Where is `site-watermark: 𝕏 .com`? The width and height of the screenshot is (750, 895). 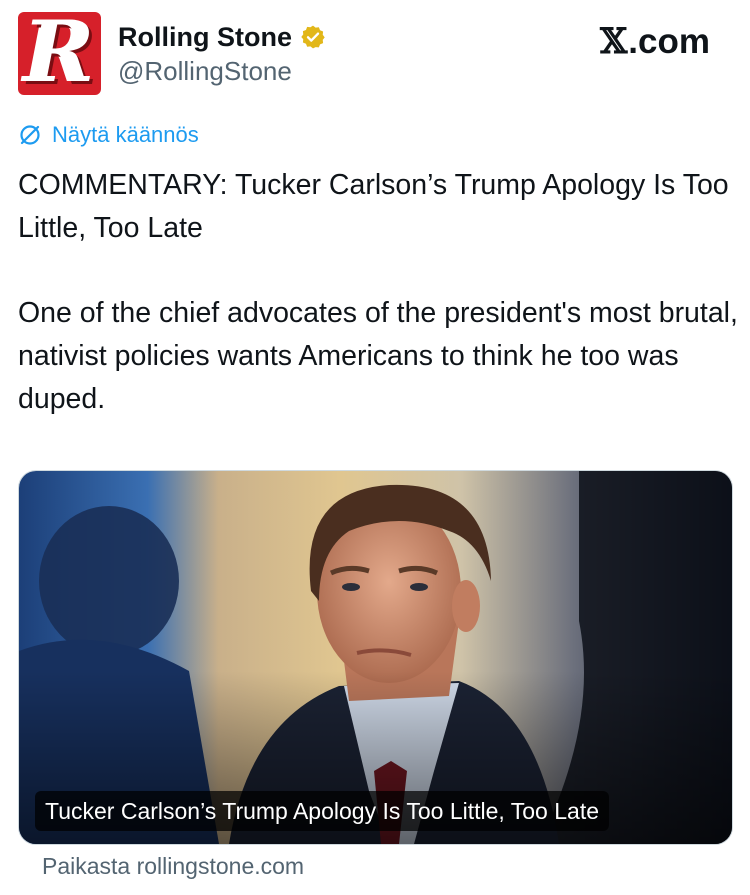
site-watermark: 𝕏 .com is located at coordinates (655, 42).